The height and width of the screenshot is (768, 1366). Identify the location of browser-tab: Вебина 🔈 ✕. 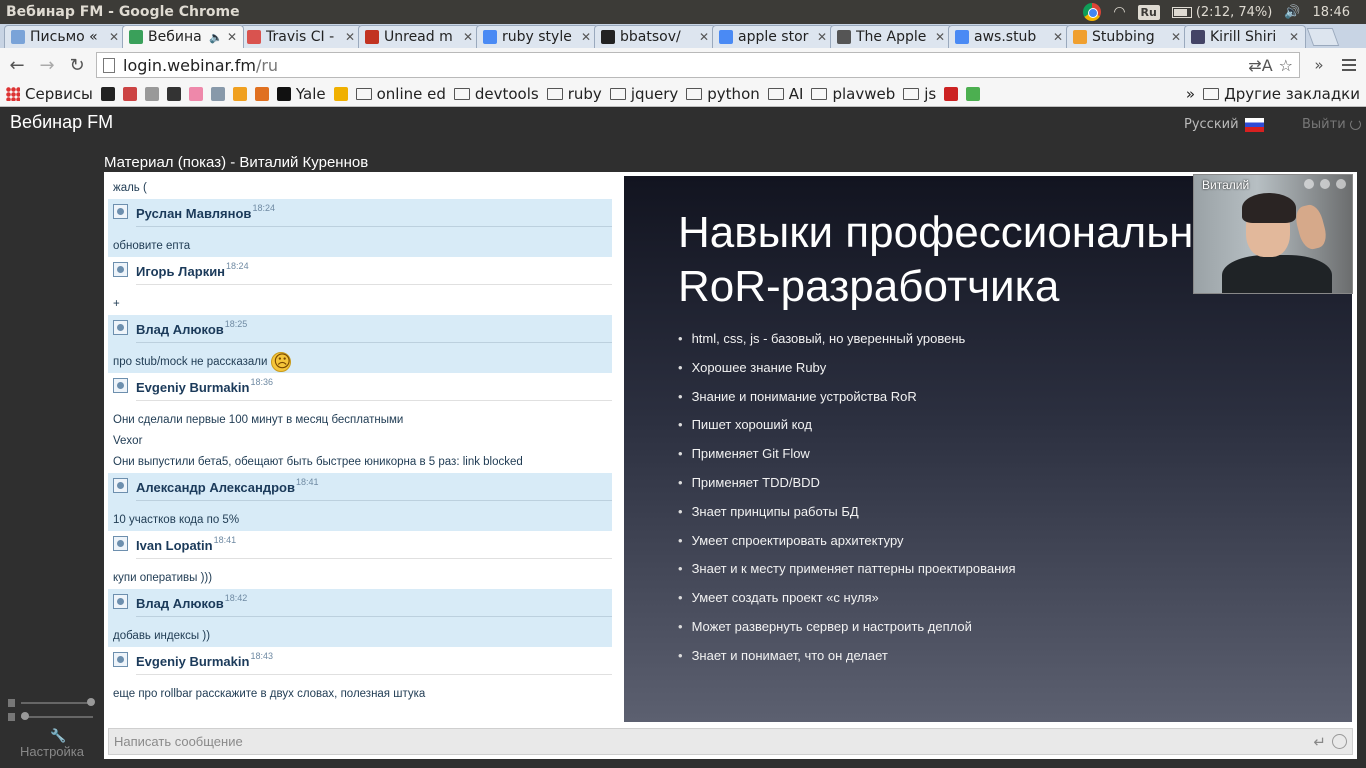
(183, 36).